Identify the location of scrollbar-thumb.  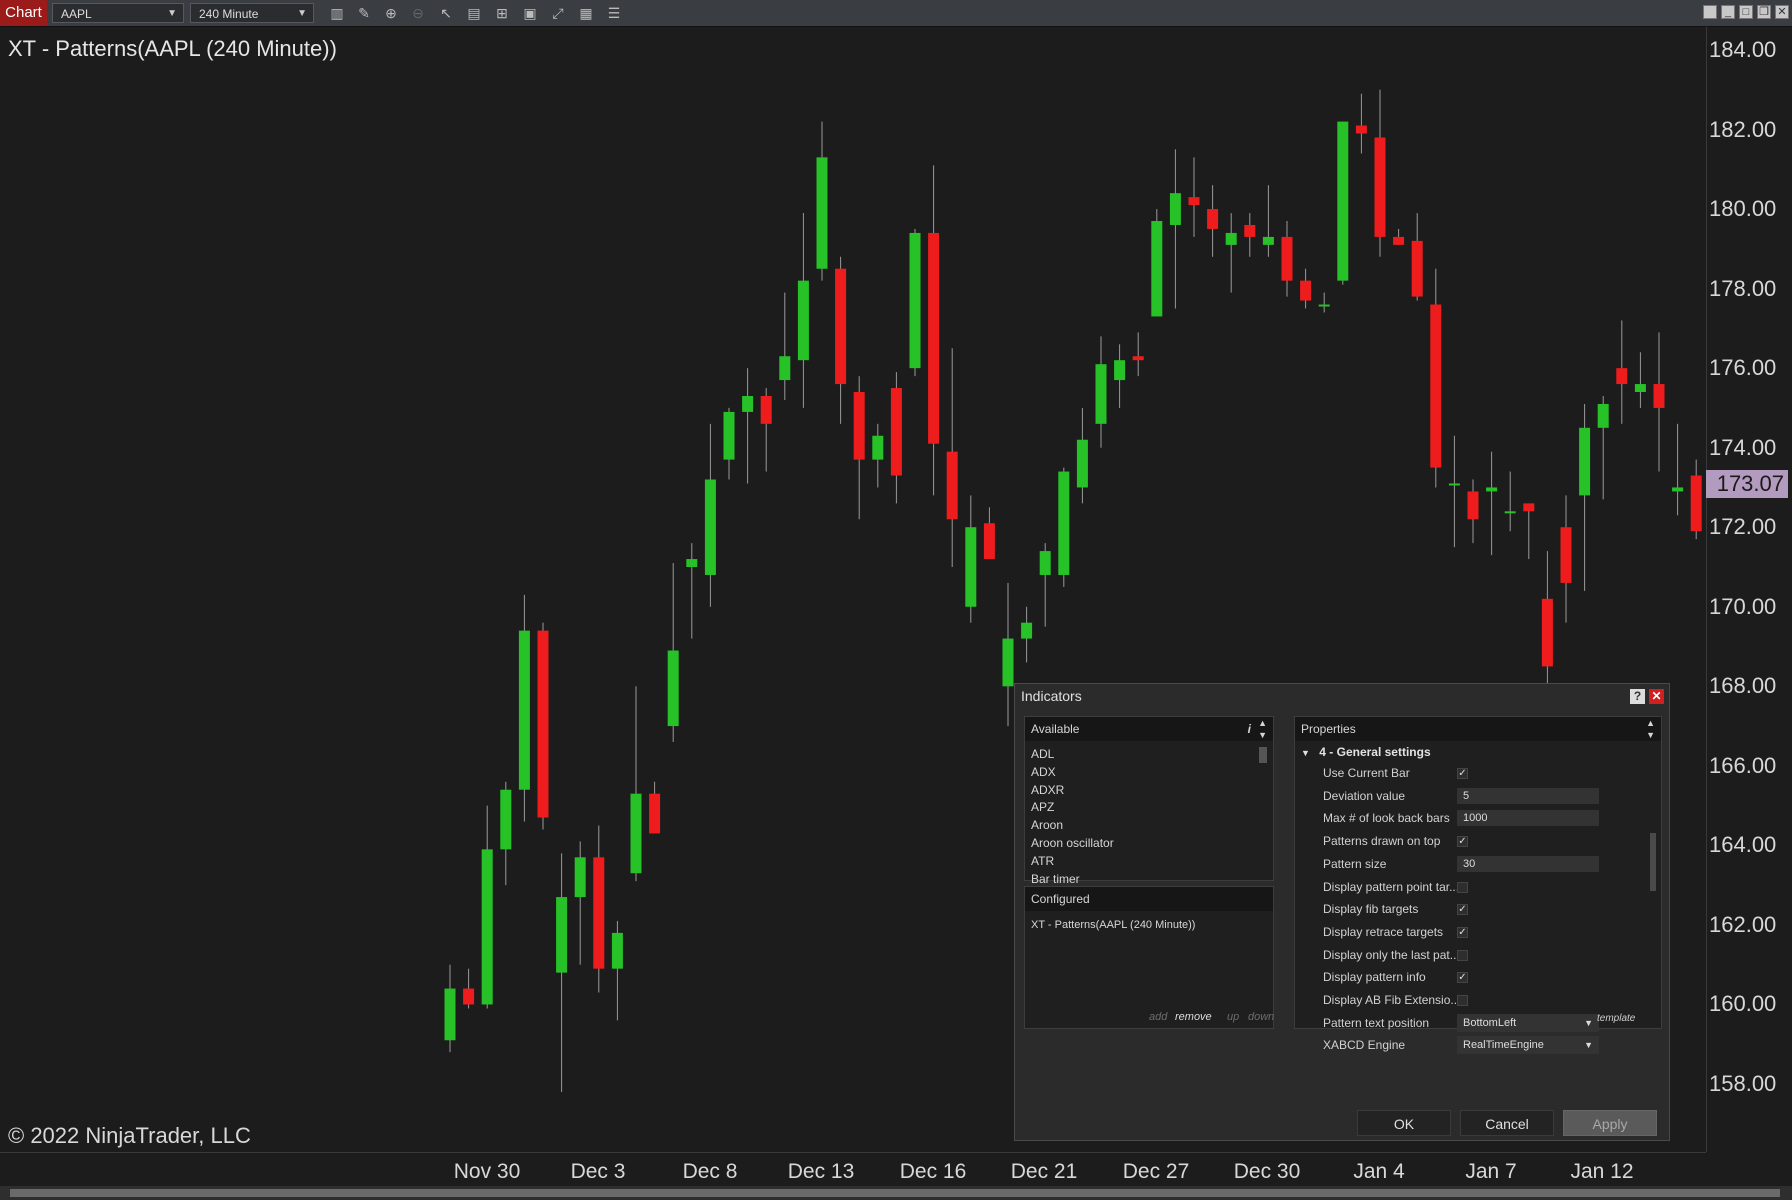
(895, 1193).